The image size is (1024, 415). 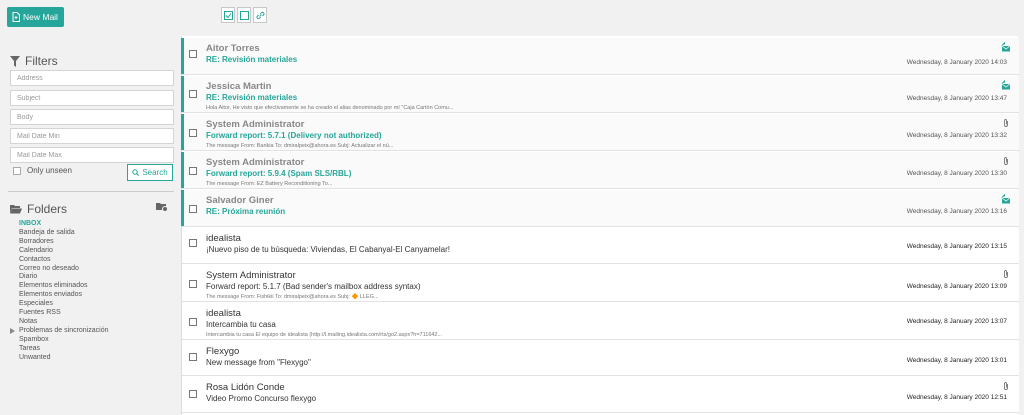 I want to click on folder-item-spambox: Spambox, so click(x=64, y=340).